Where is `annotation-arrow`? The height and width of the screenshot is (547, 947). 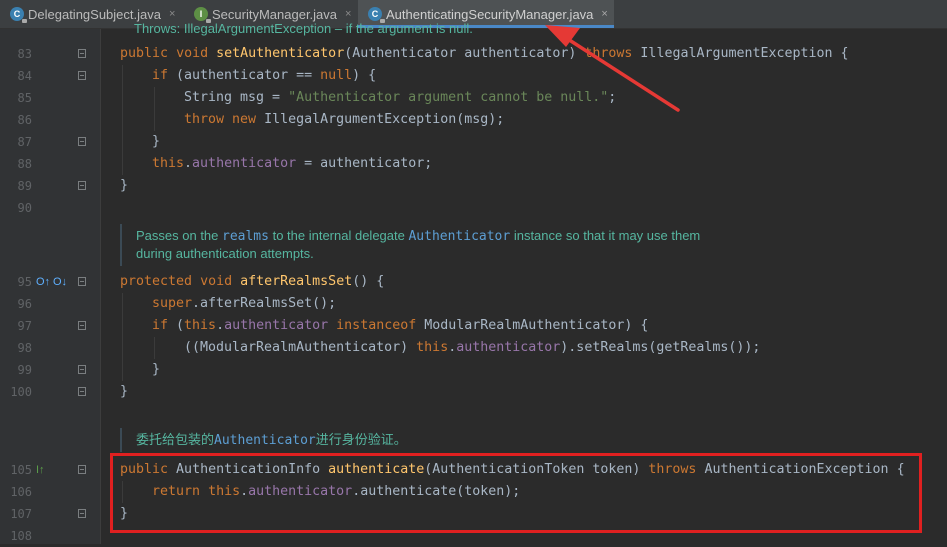 annotation-arrow is located at coordinates (612, 68).